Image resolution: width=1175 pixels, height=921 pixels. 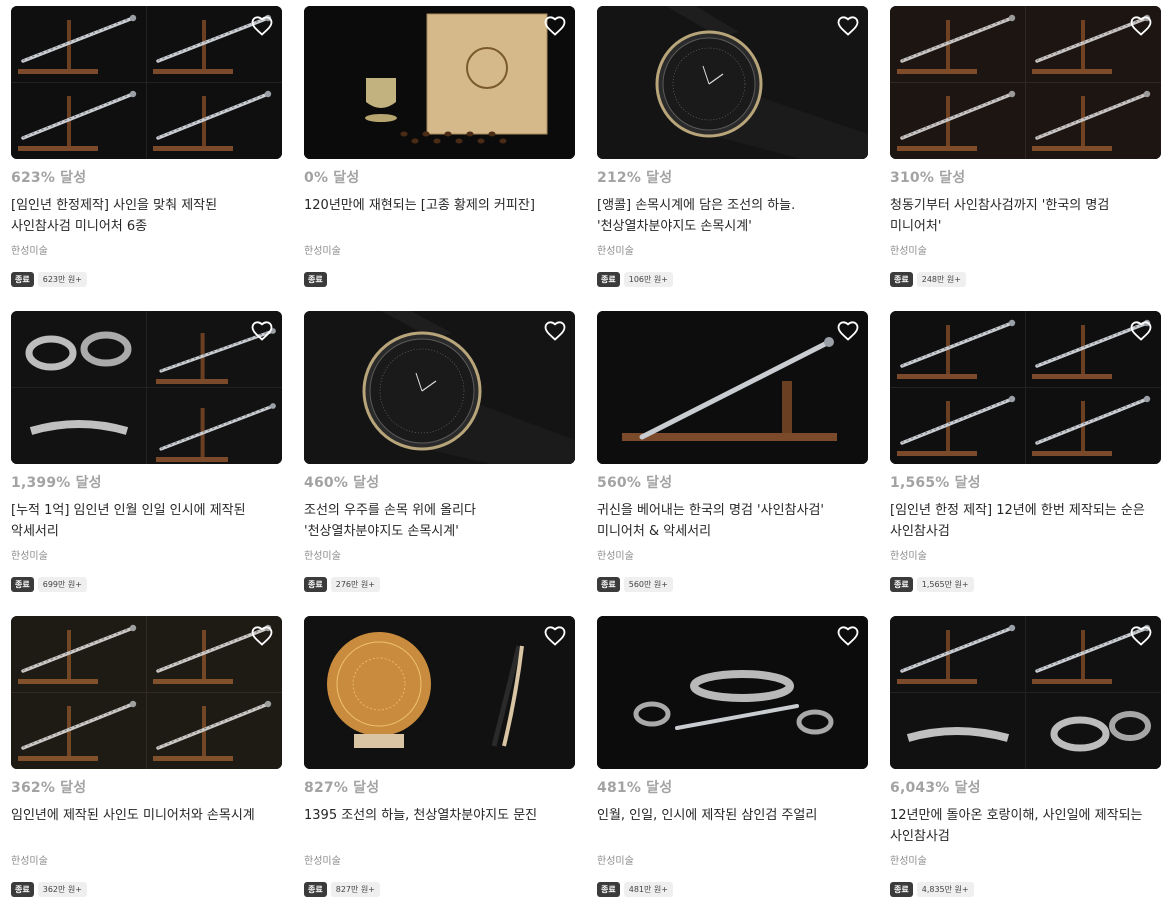 What do you see at coordinates (435, 815) in the screenshot?
I see `project-title: 1395 조선의 하늘, 천상열차분야지도 문진` at bounding box center [435, 815].